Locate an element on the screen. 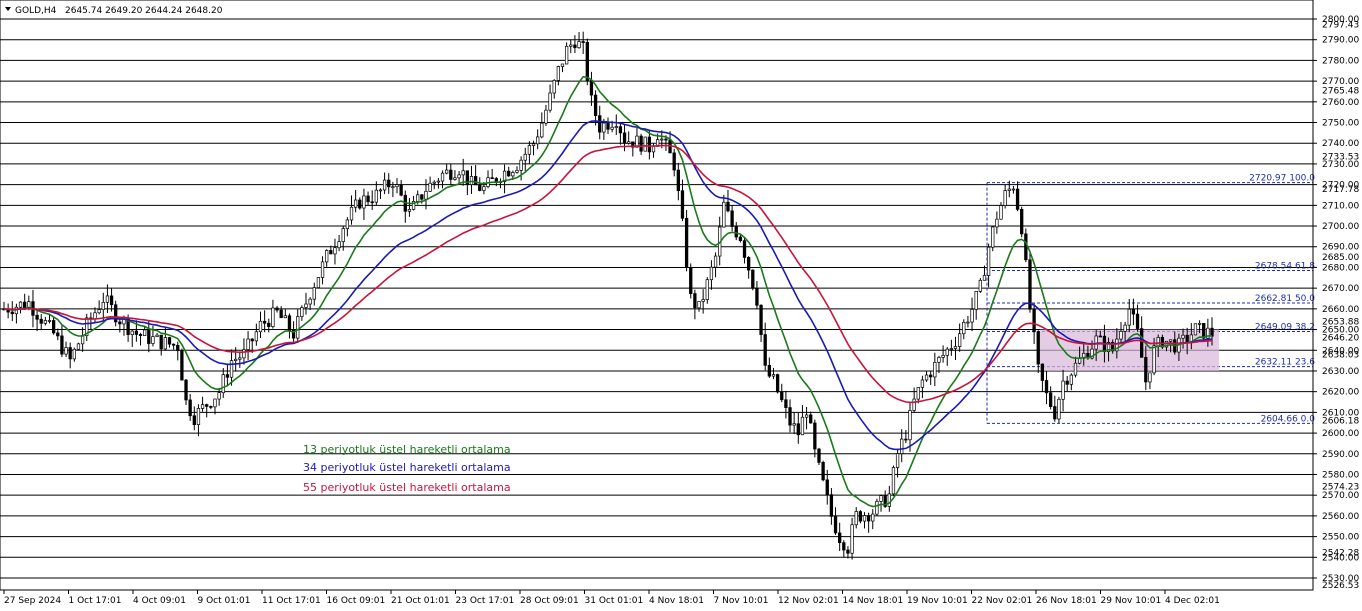  price-tick-label: 2740.00 is located at coordinates (1340, 144).